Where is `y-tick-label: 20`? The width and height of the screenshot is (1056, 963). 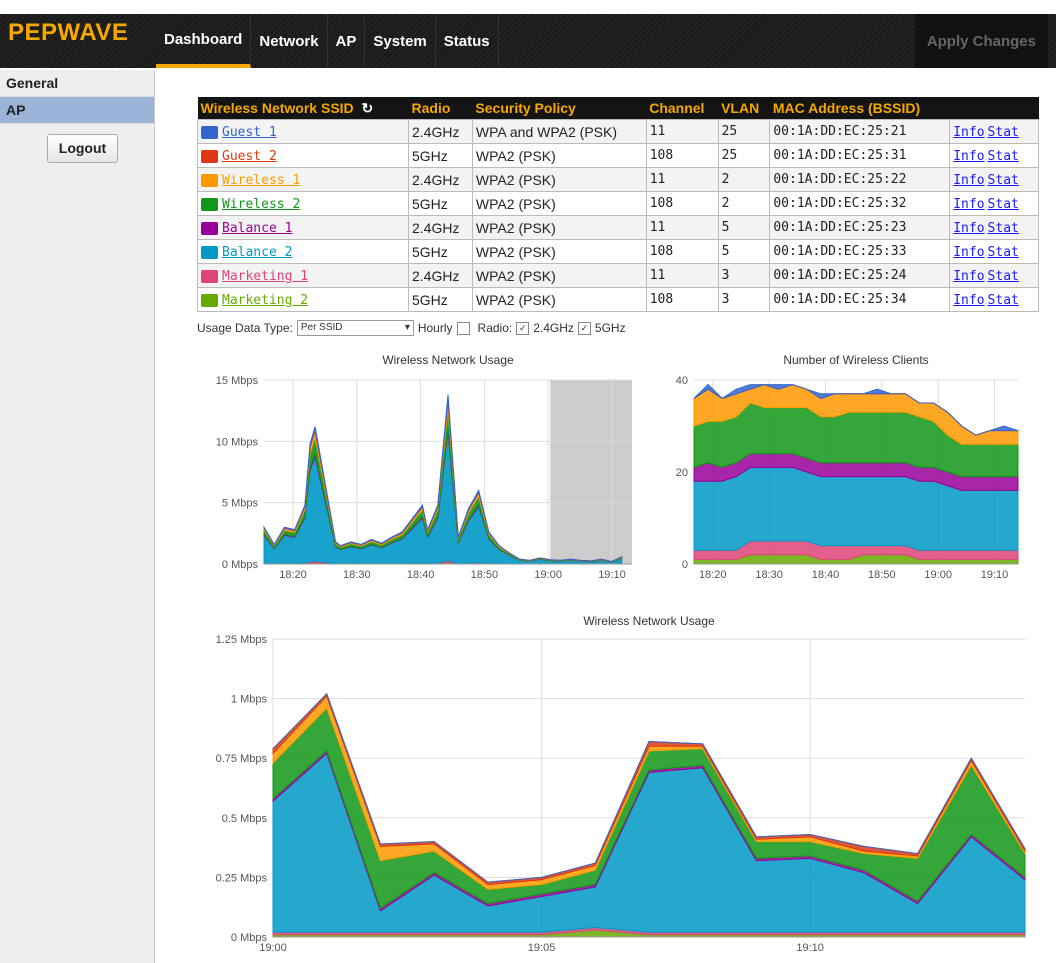
y-tick-label: 20 is located at coordinates (682, 473).